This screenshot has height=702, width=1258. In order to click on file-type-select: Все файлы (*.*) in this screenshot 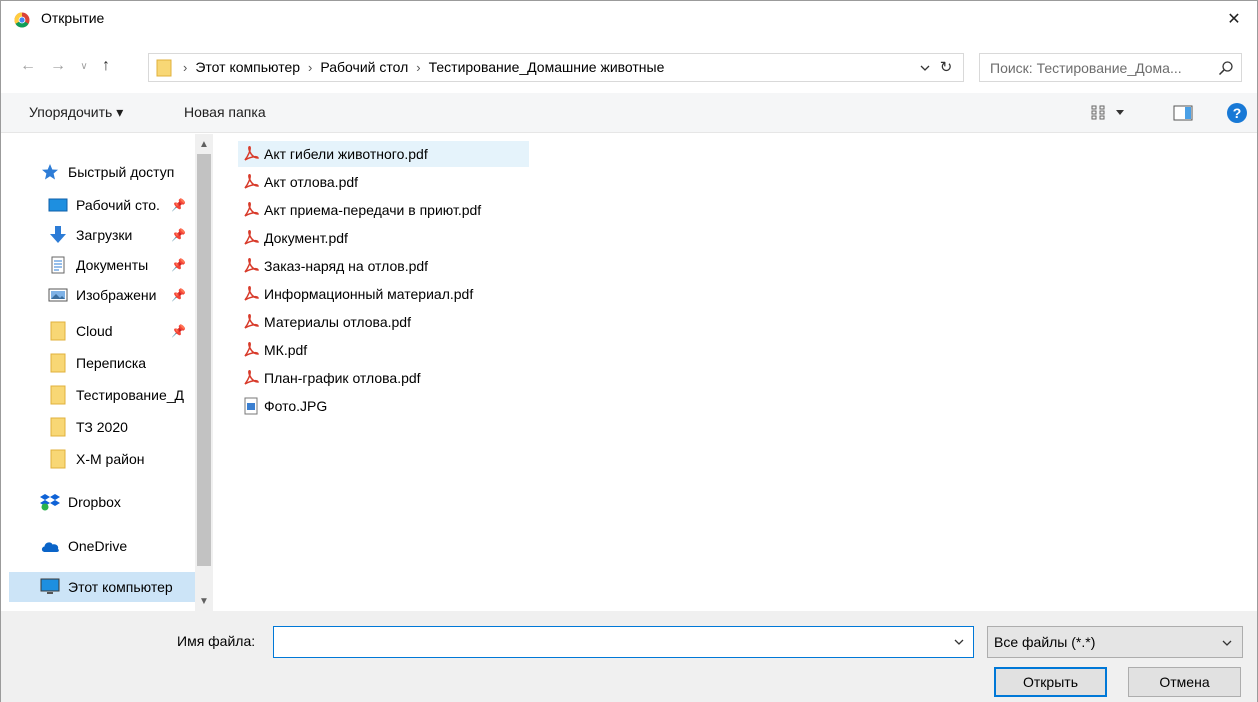, I will do `click(1115, 642)`.